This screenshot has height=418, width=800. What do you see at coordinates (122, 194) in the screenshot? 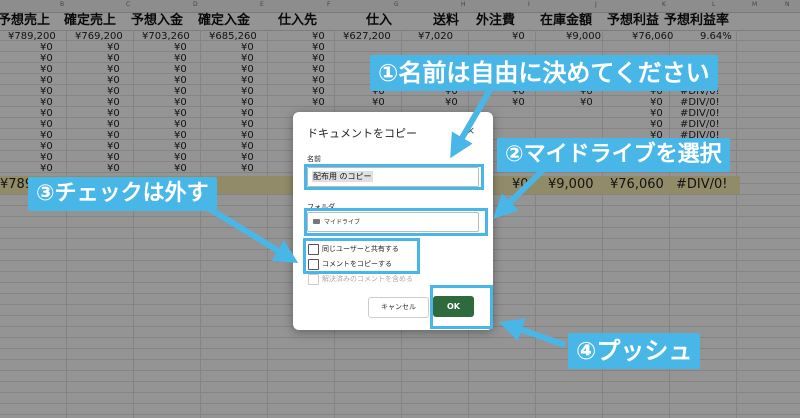
I see `callout-checkbox: ③チェックは外す` at bounding box center [122, 194].